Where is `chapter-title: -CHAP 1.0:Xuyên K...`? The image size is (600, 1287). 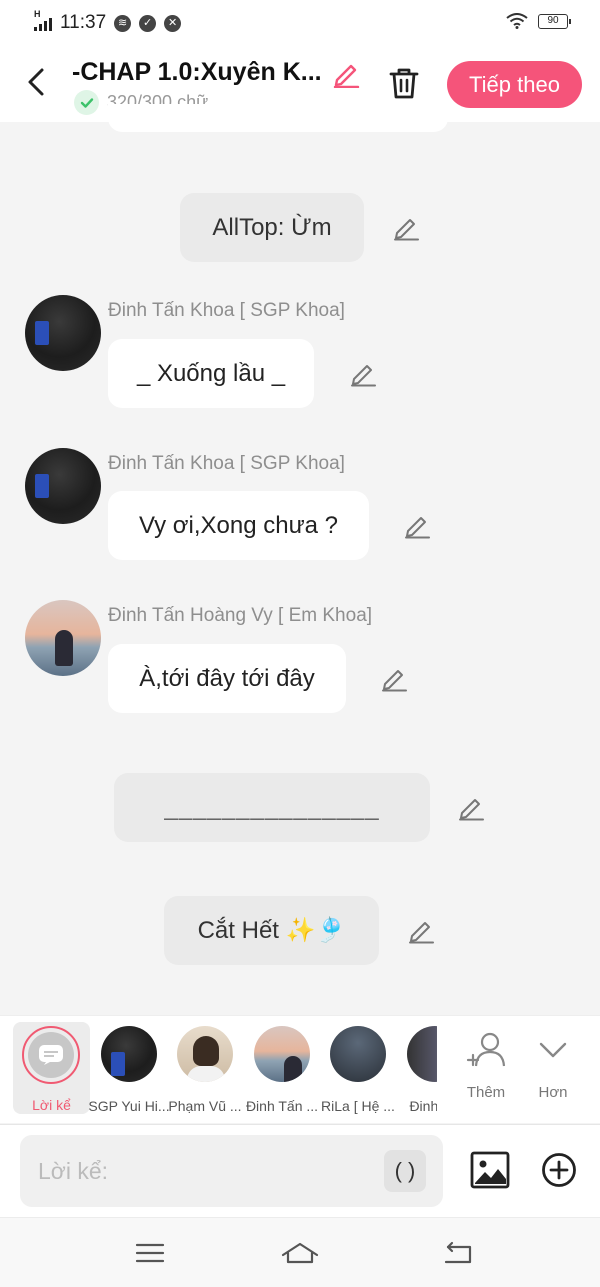
chapter-title: -CHAP 1.0:Xuyên K... is located at coordinates (197, 72).